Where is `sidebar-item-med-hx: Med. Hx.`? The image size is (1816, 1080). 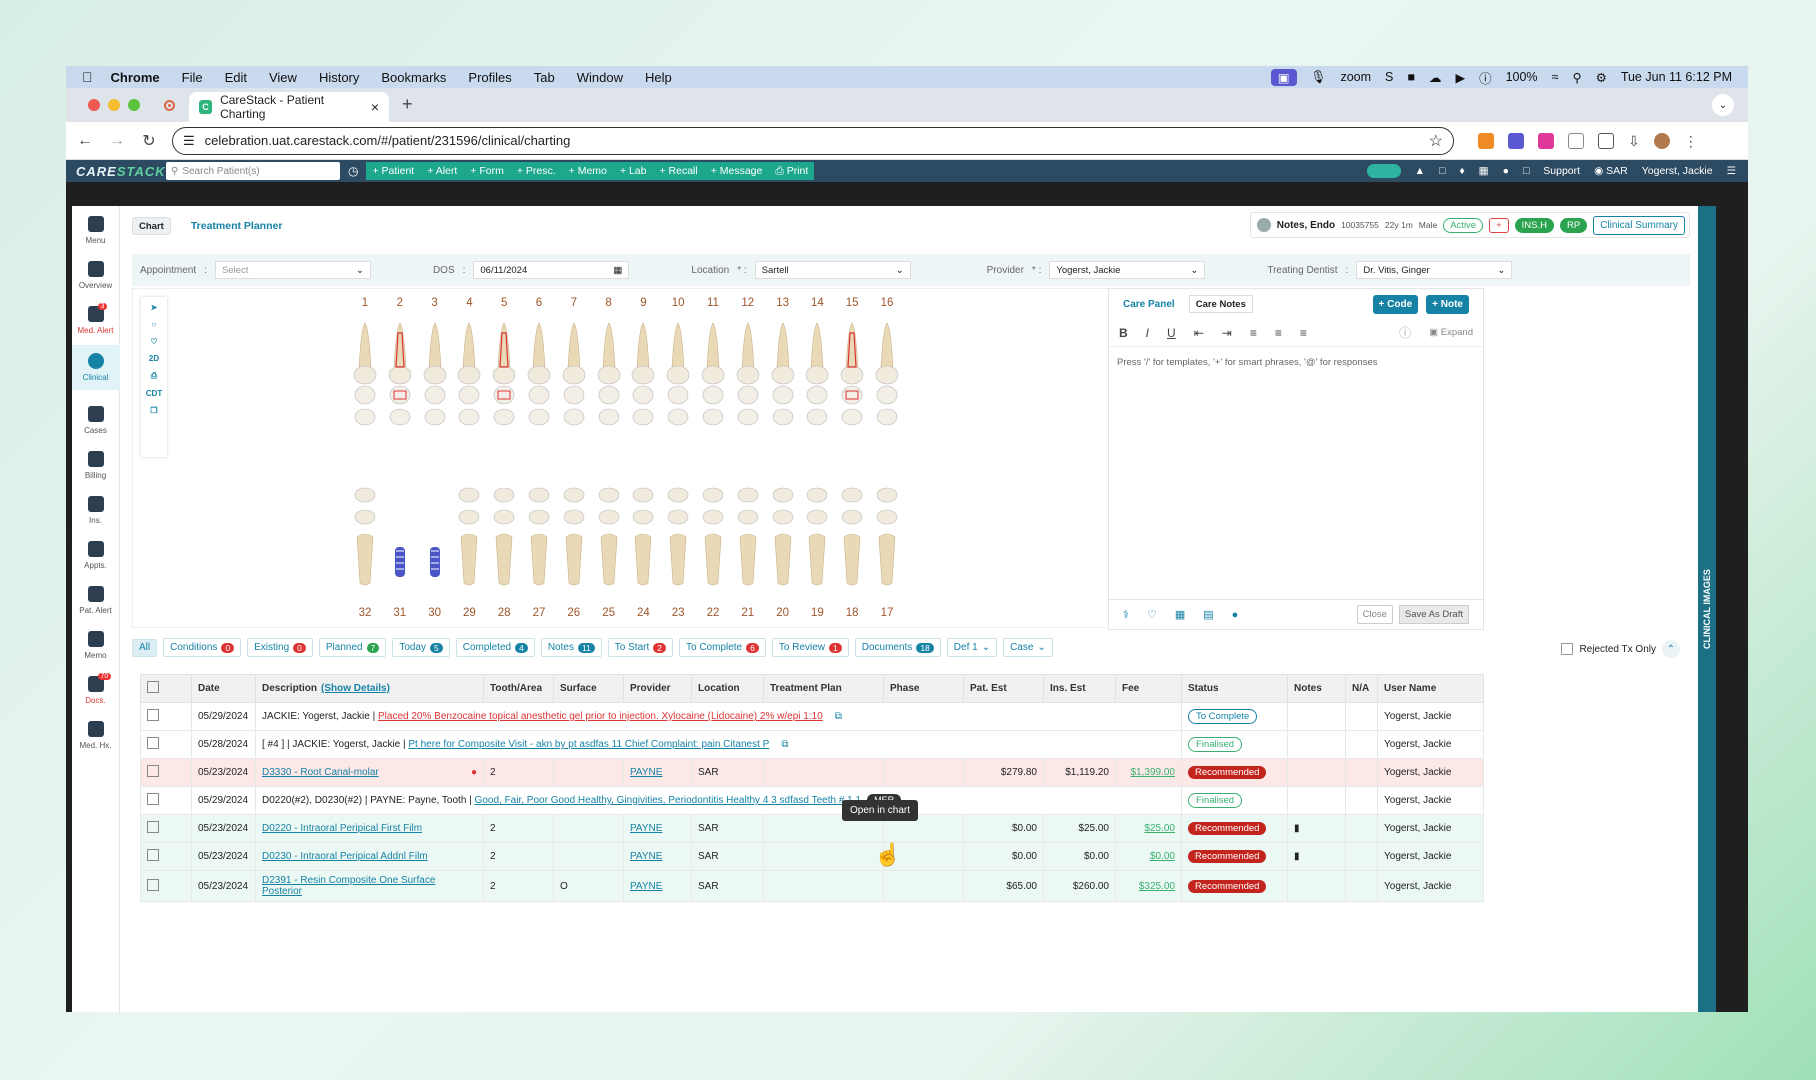 sidebar-item-med-hx: Med. Hx. is located at coordinates (96, 735).